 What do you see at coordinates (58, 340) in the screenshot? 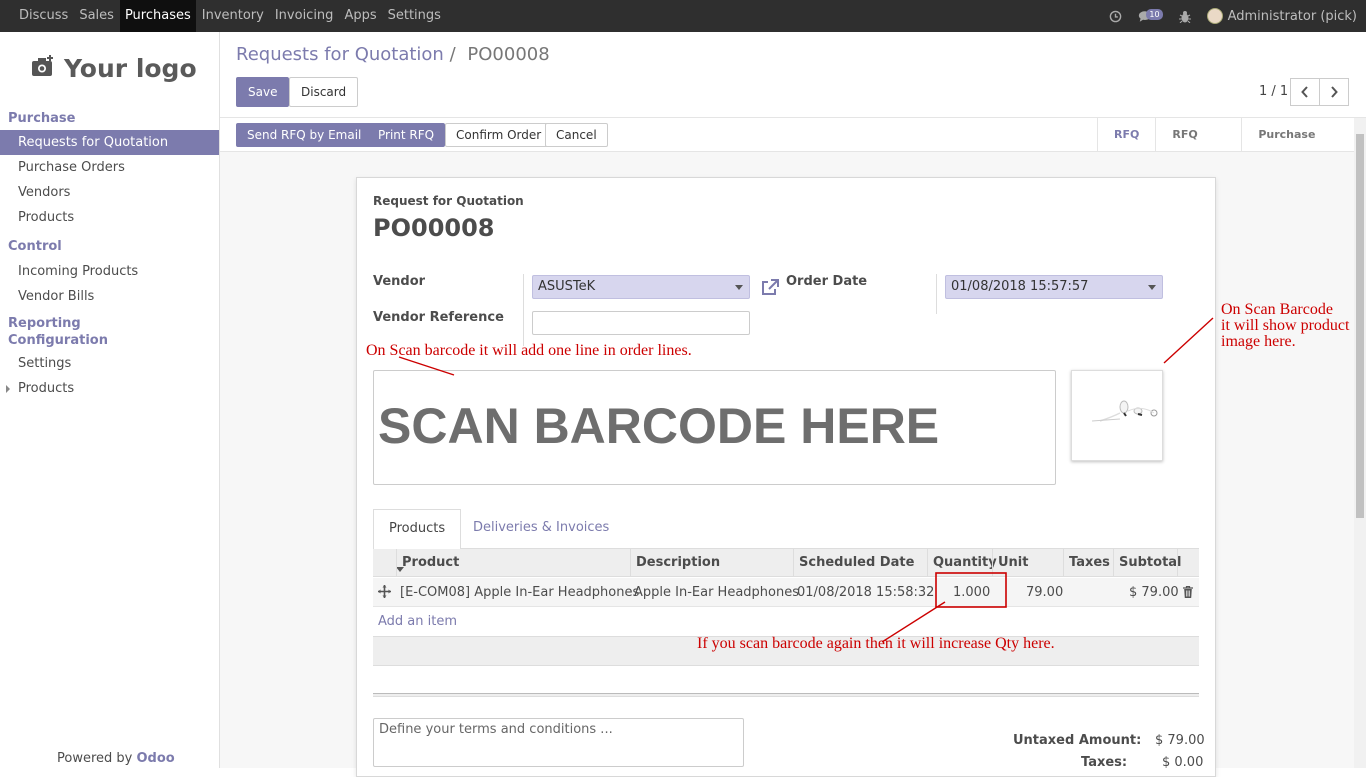
I see `sidebar-header-configuration: Configuration` at bounding box center [58, 340].